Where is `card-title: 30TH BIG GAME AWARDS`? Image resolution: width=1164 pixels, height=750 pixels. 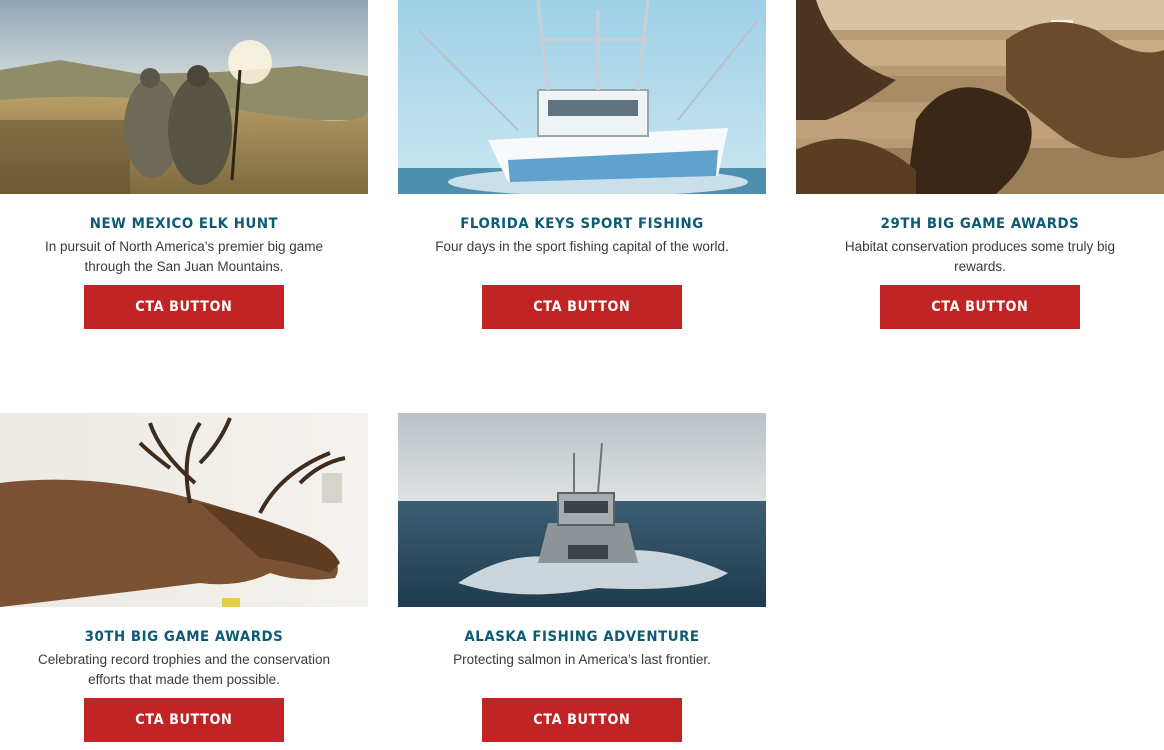 card-title: 30TH BIG GAME AWARDS is located at coordinates (184, 637).